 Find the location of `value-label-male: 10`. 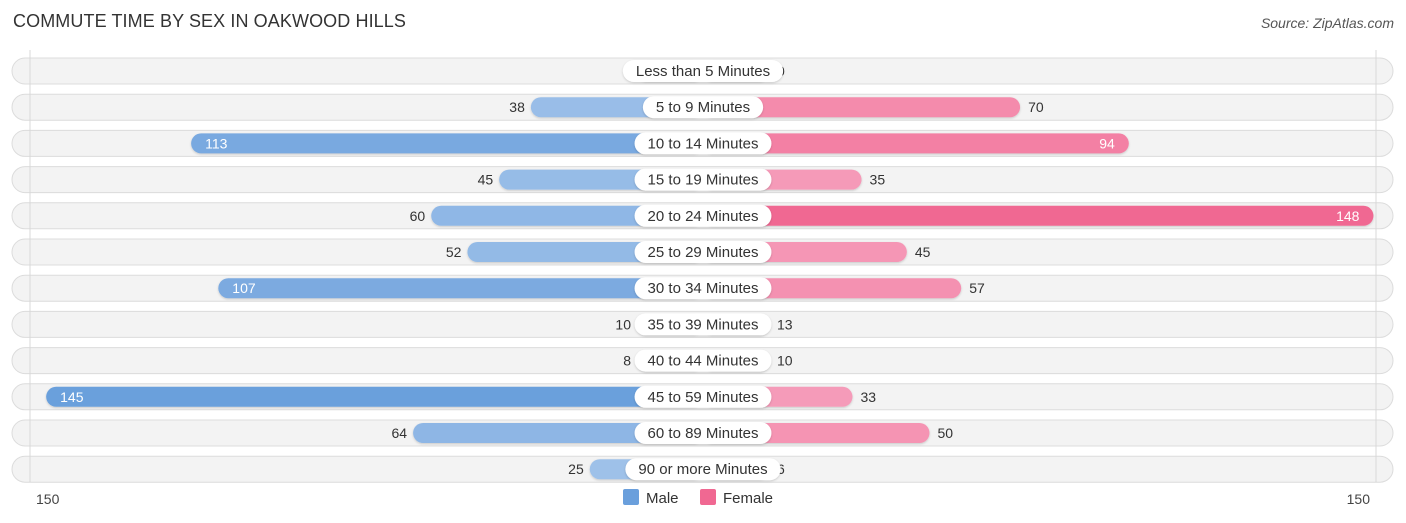

value-label-male: 10 is located at coordinates (623, 324).